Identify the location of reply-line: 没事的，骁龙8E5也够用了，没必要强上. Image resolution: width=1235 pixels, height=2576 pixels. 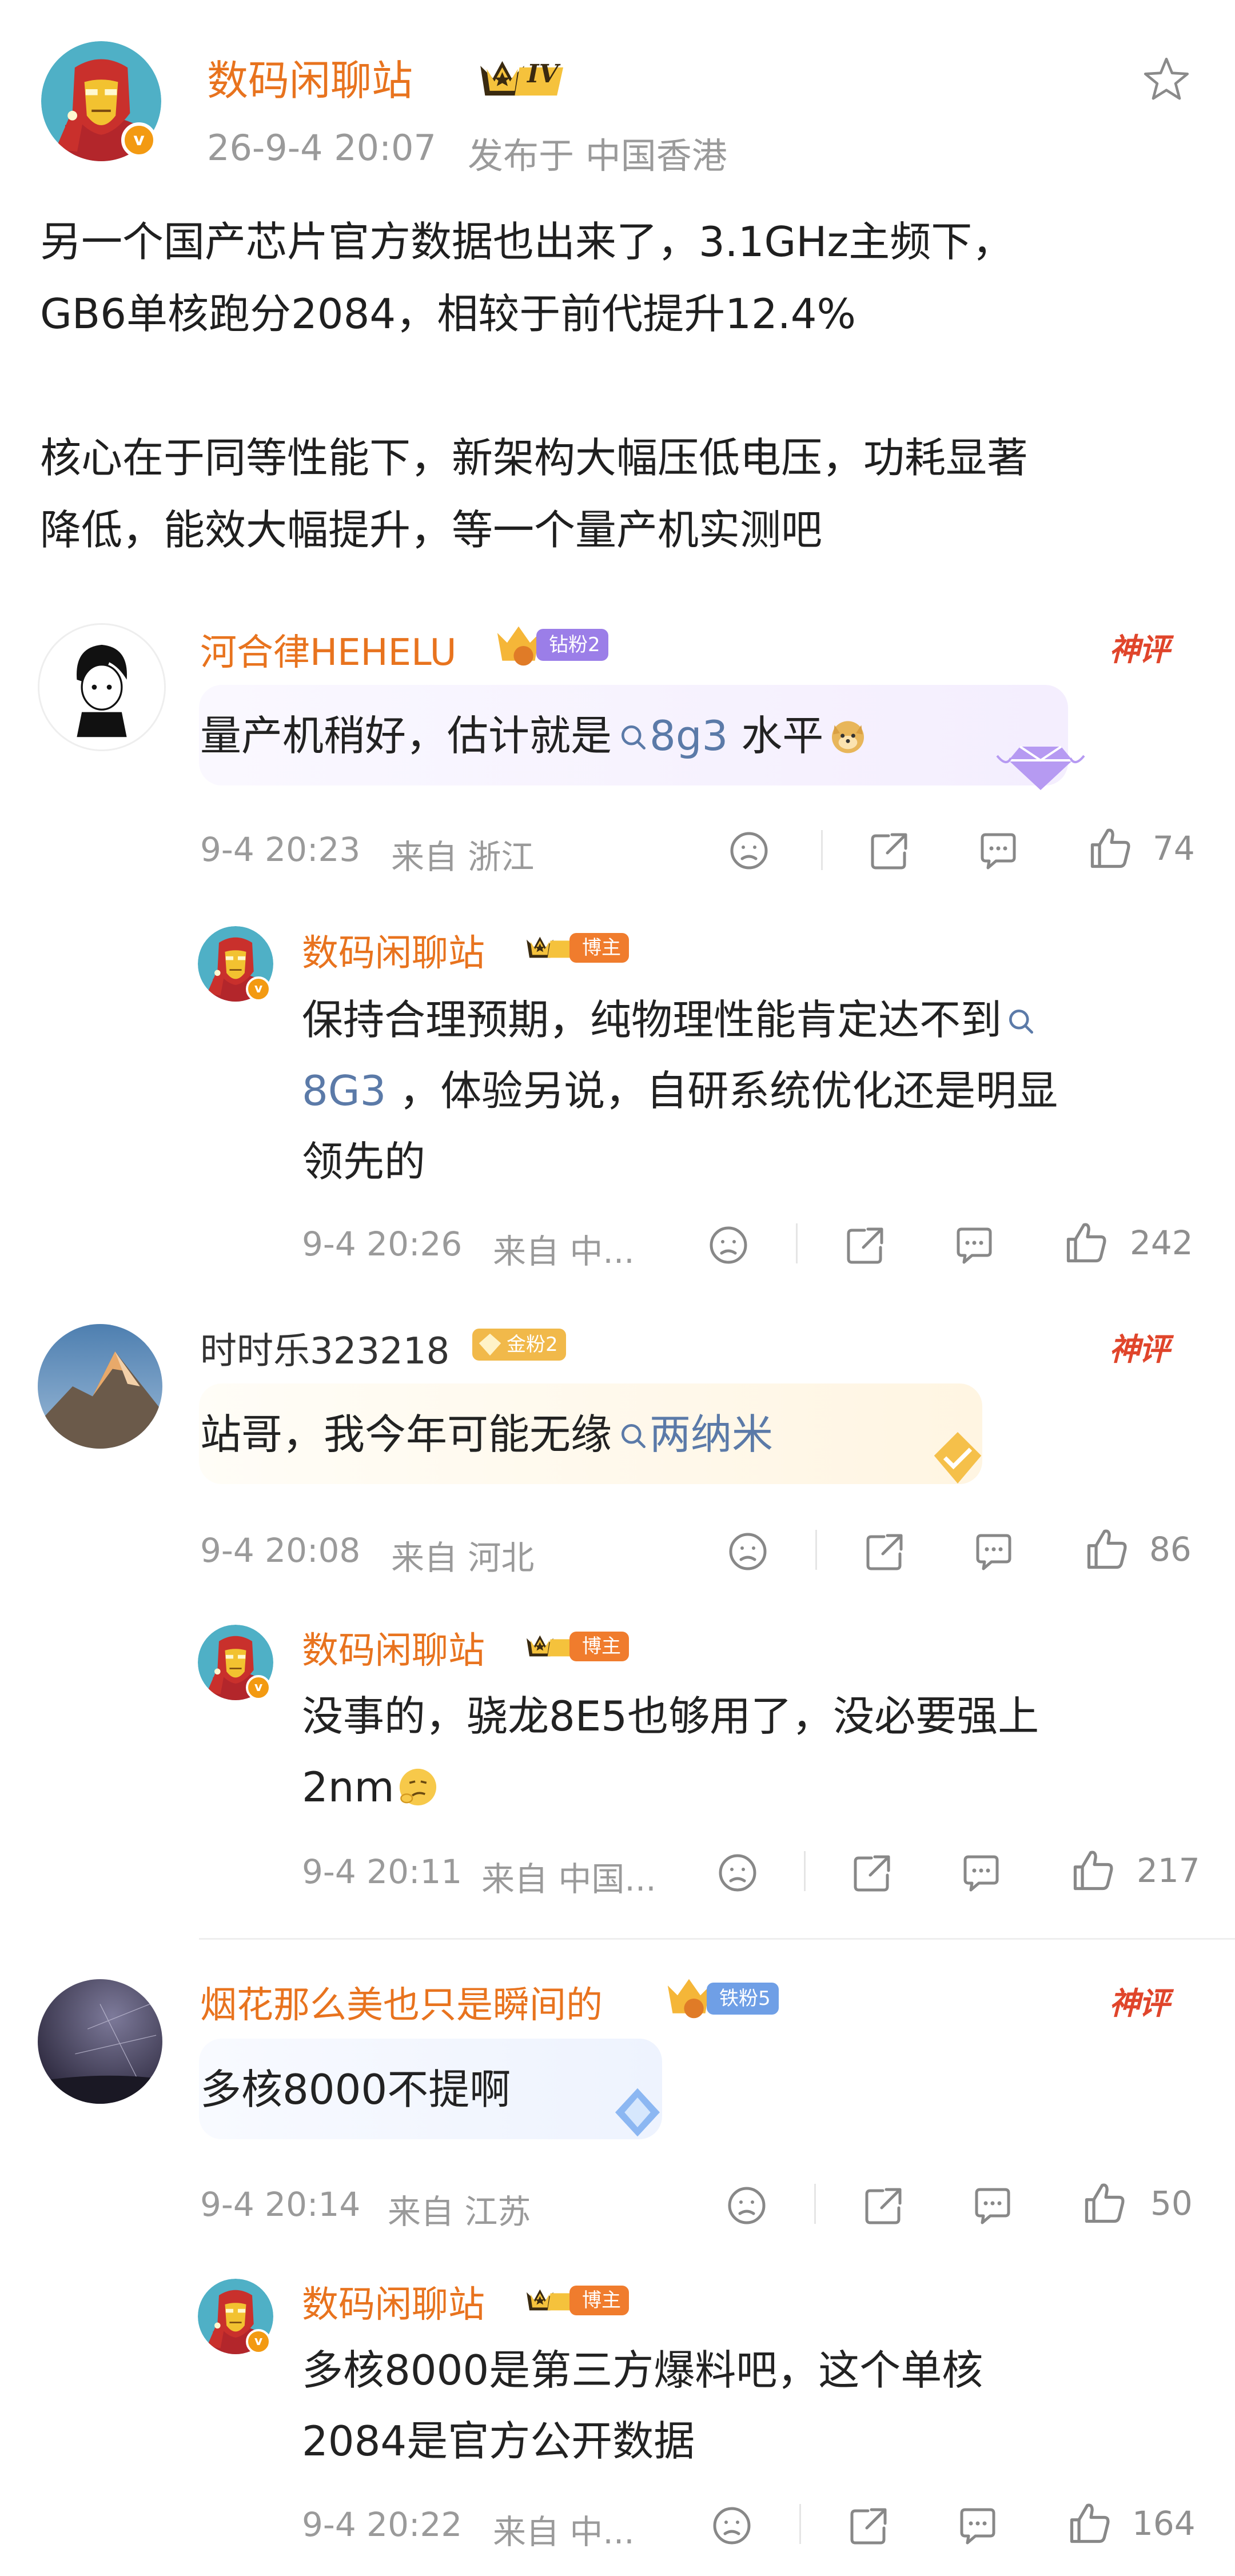
(671, 1716).